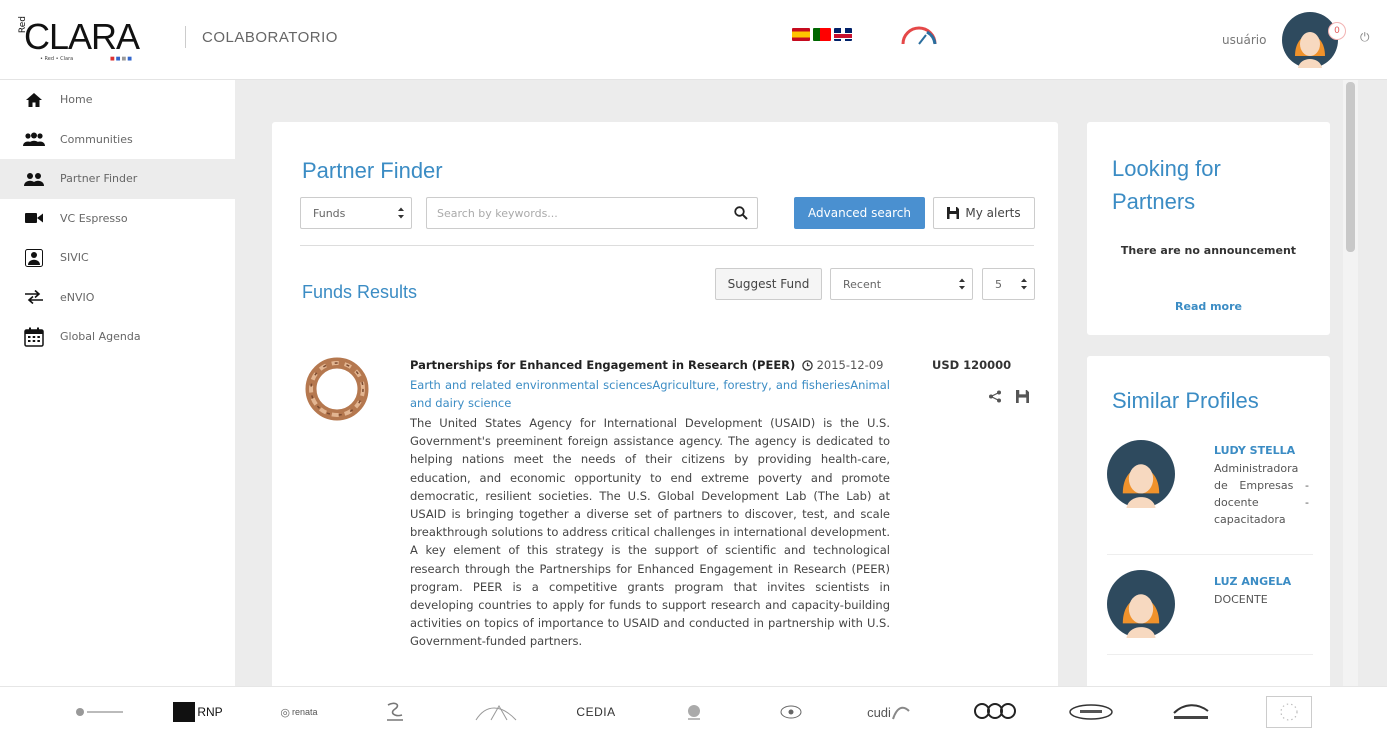  Describe the element at coordinates (305, 712) in the screenshot. I see `partner-name: renata` at that location.